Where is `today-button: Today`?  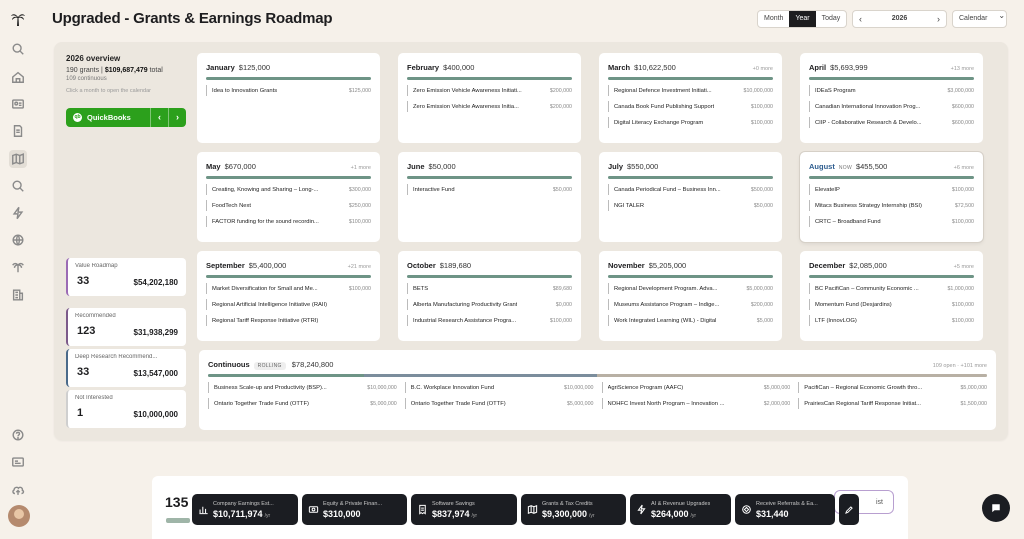
today-button: Today is located at coordinates (831, 19).